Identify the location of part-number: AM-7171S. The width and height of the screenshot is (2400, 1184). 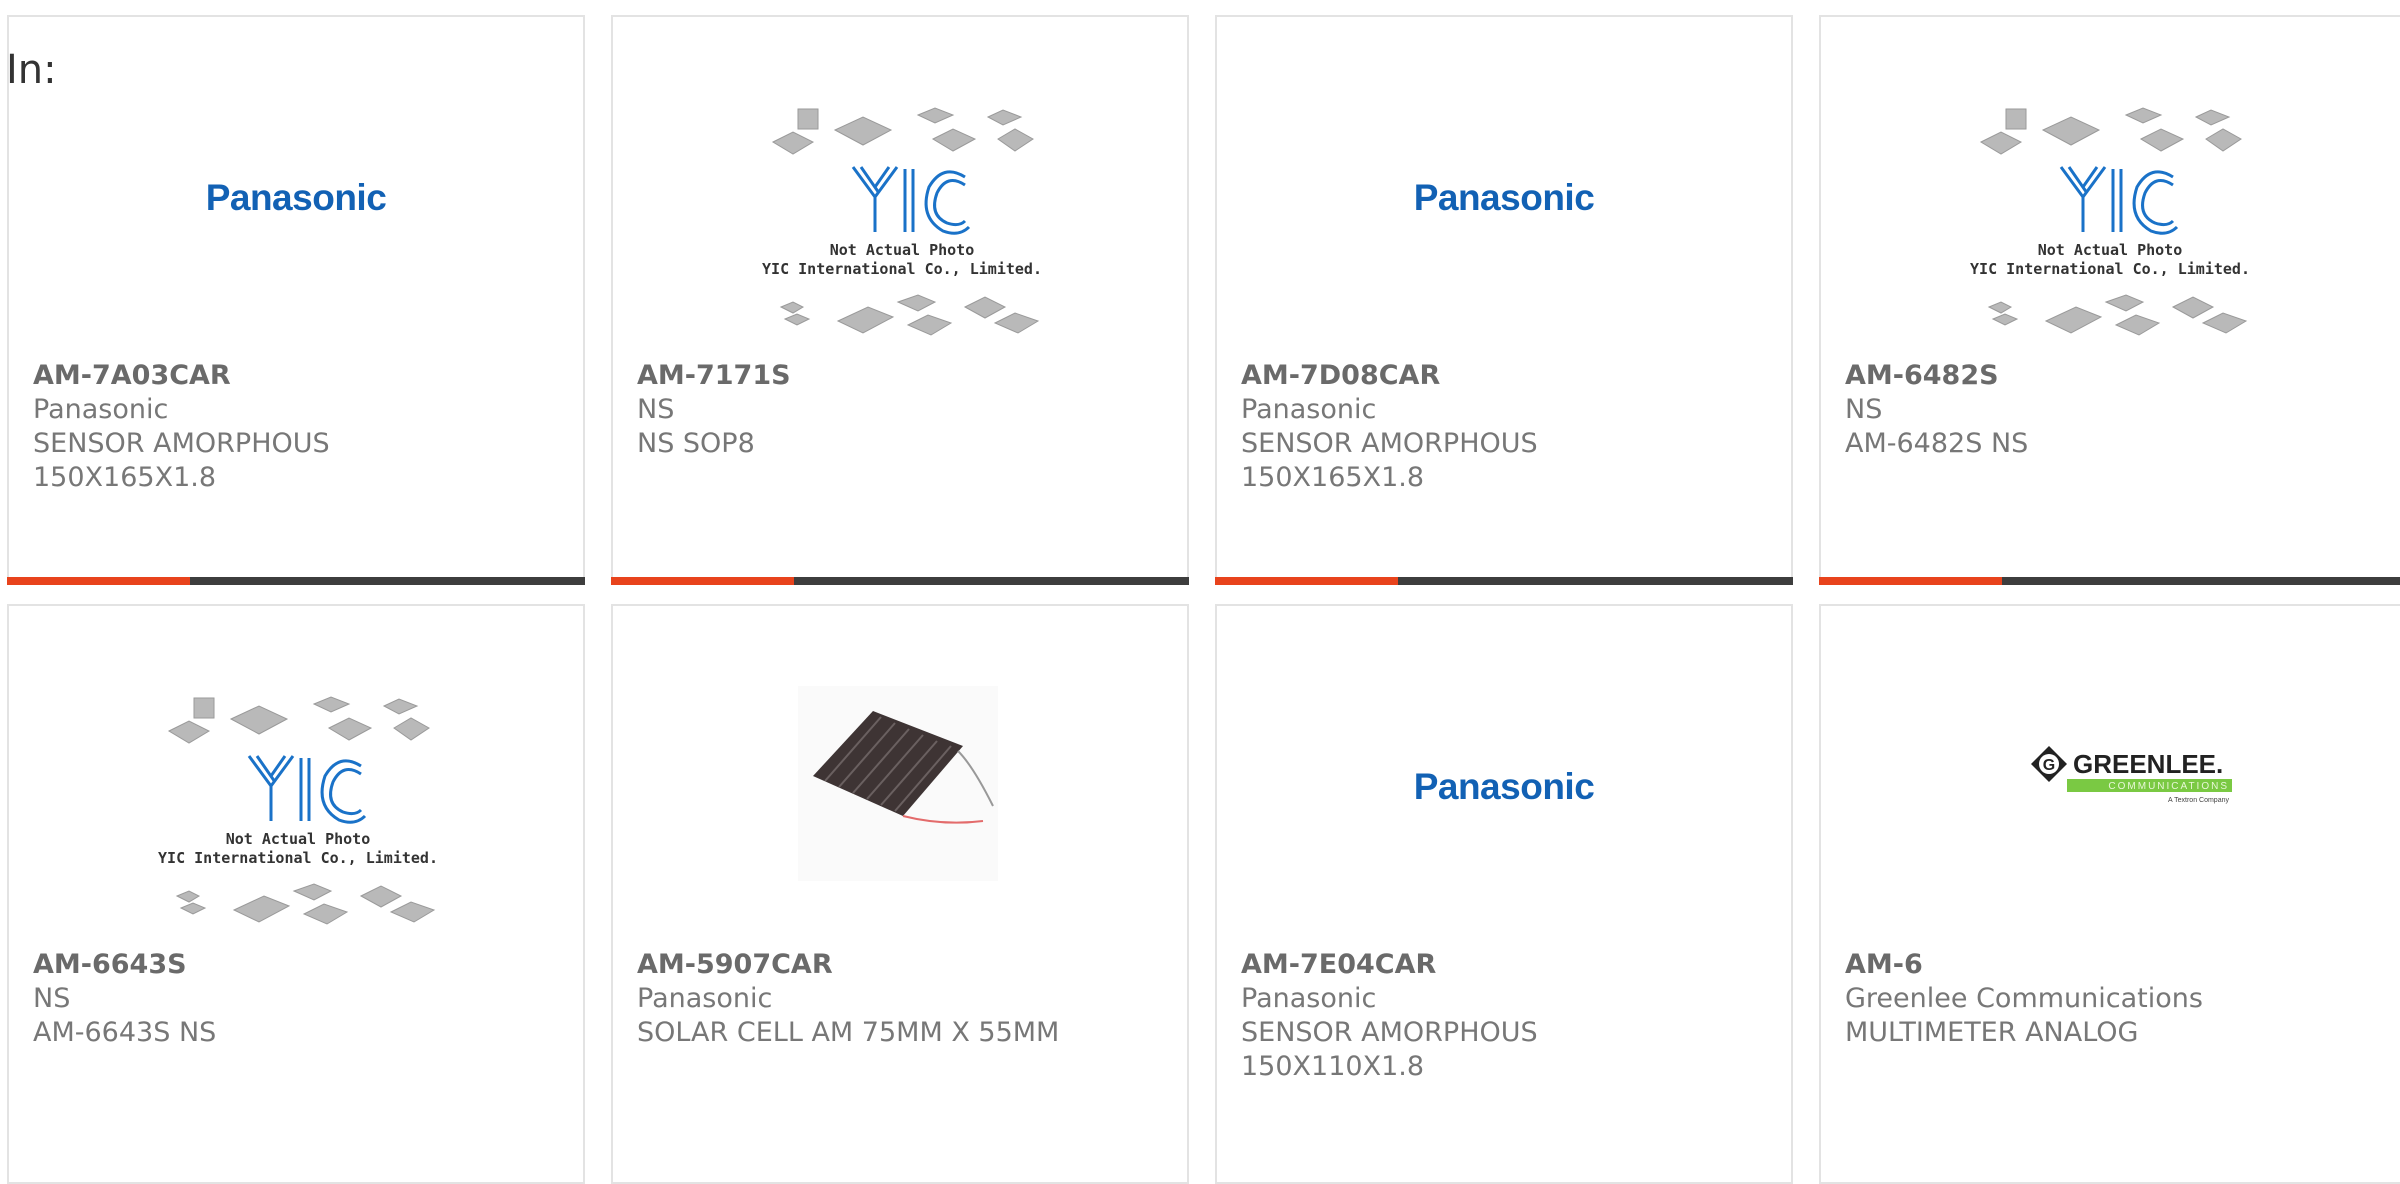
(907, 376).